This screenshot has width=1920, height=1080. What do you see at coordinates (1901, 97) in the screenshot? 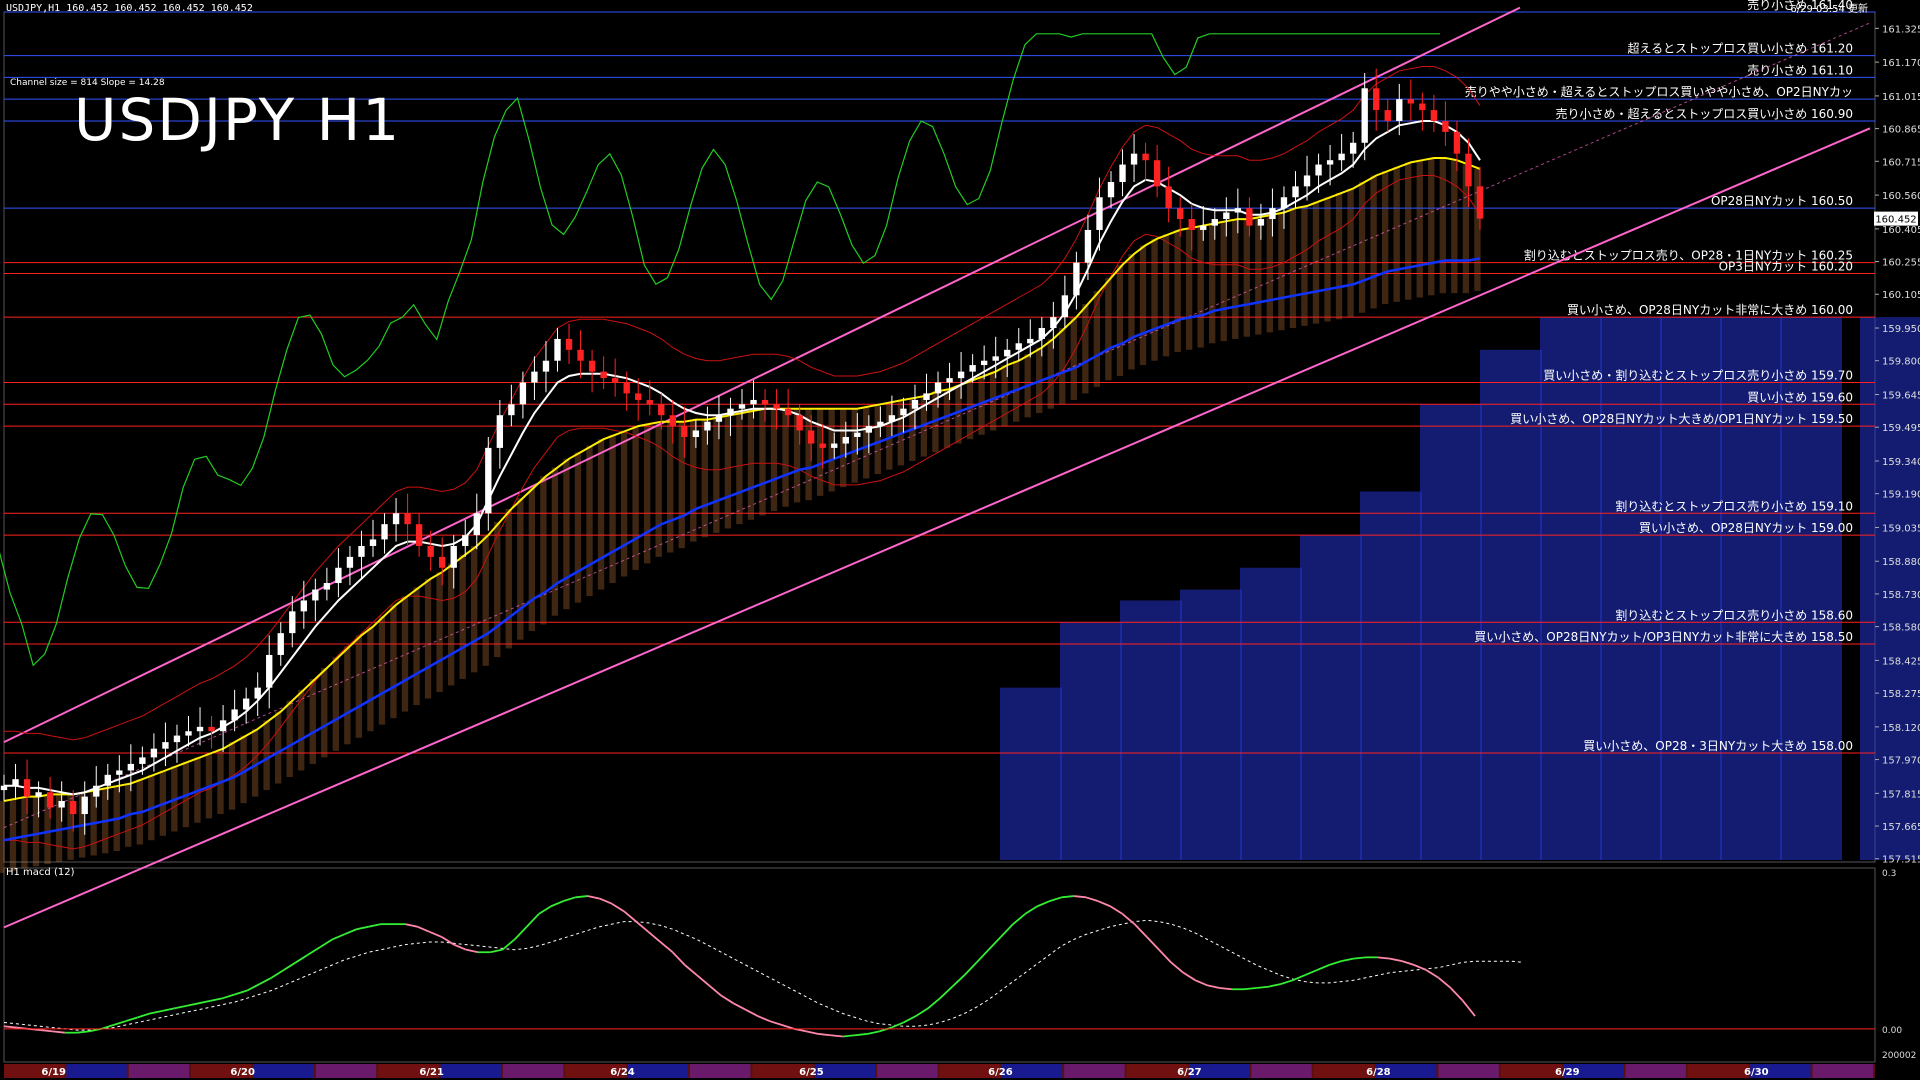
I see `price-tick-label: 161.015` at bounding box center [1901, 97].